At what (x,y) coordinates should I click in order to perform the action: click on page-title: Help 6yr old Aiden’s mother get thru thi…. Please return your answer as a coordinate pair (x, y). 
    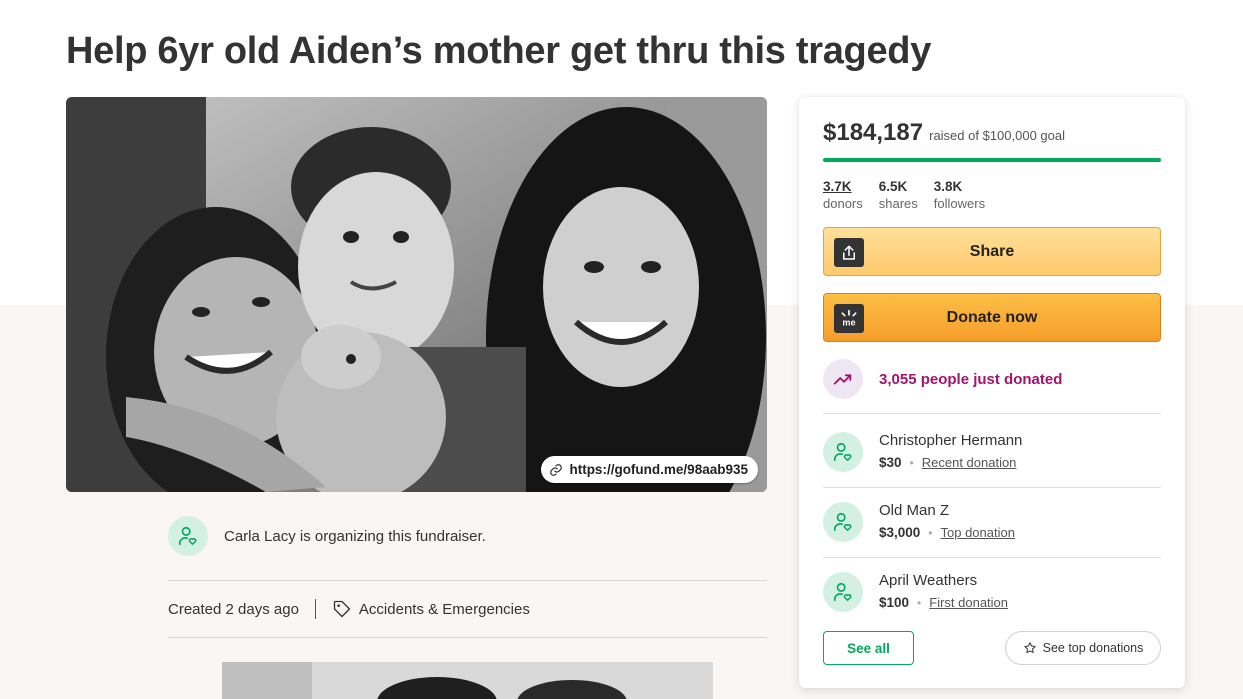
    Looking at the image, I should click on (499, 51).